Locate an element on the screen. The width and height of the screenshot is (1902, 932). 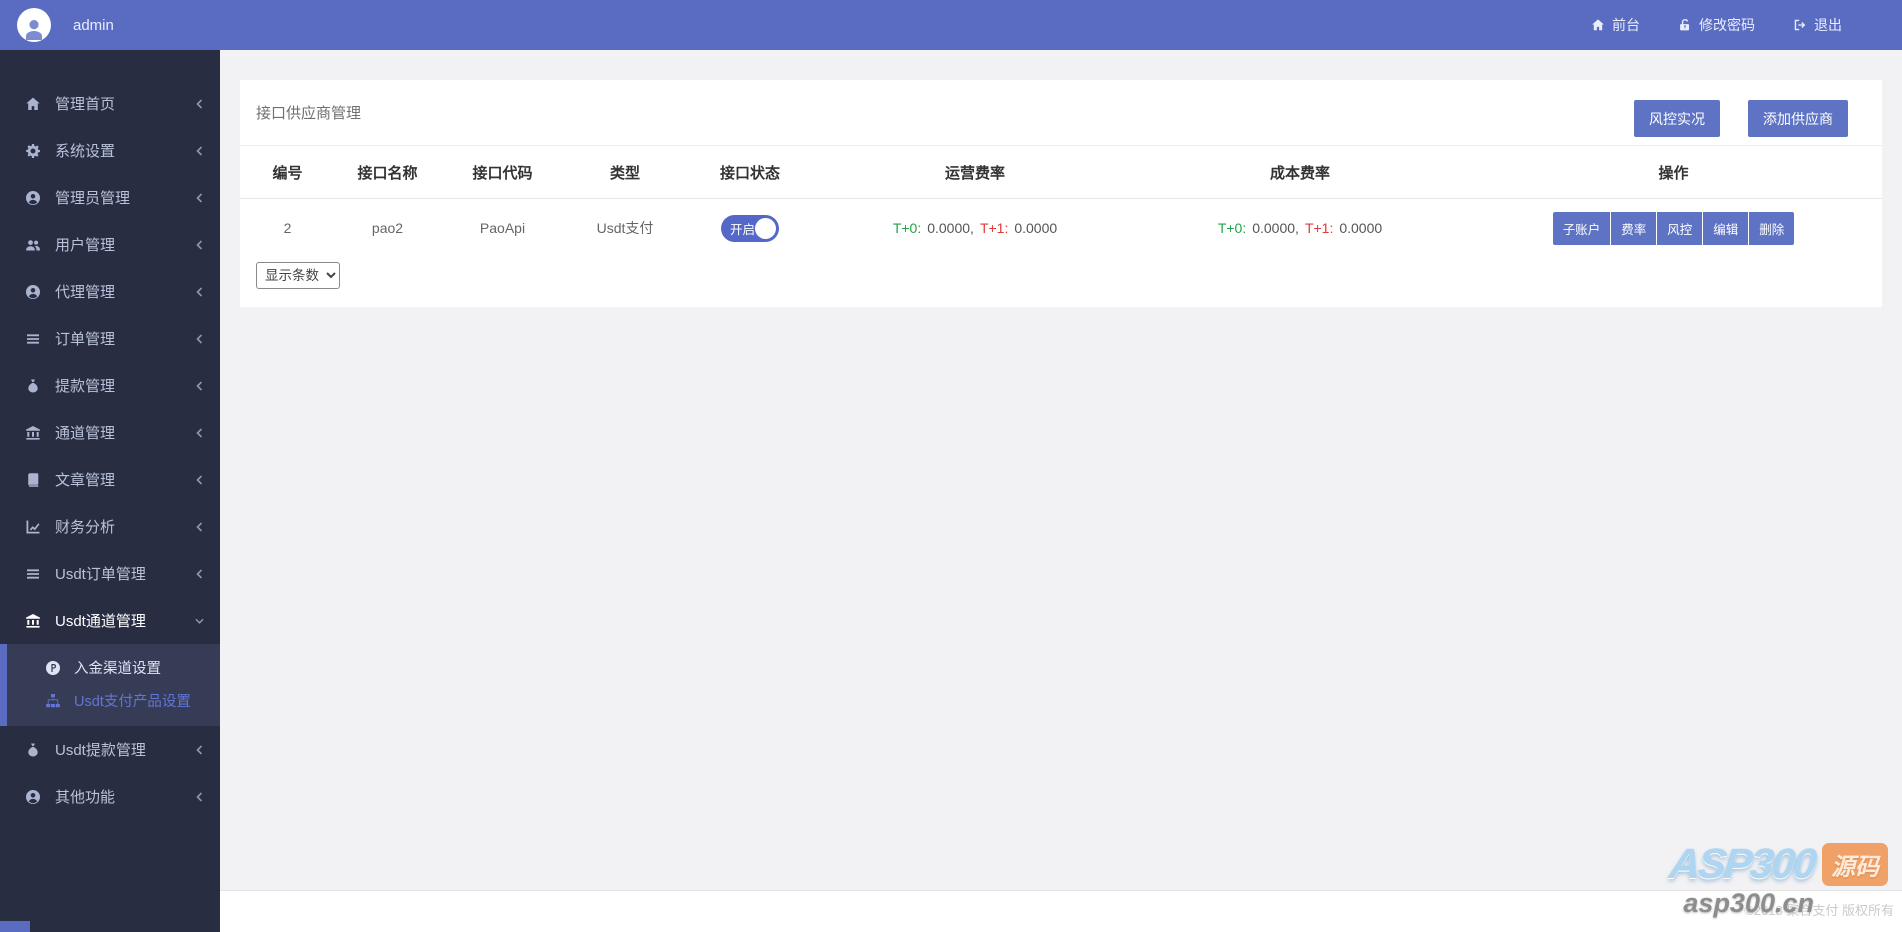
top-link-退出: 退出 is located at coordinates (1817, 25).